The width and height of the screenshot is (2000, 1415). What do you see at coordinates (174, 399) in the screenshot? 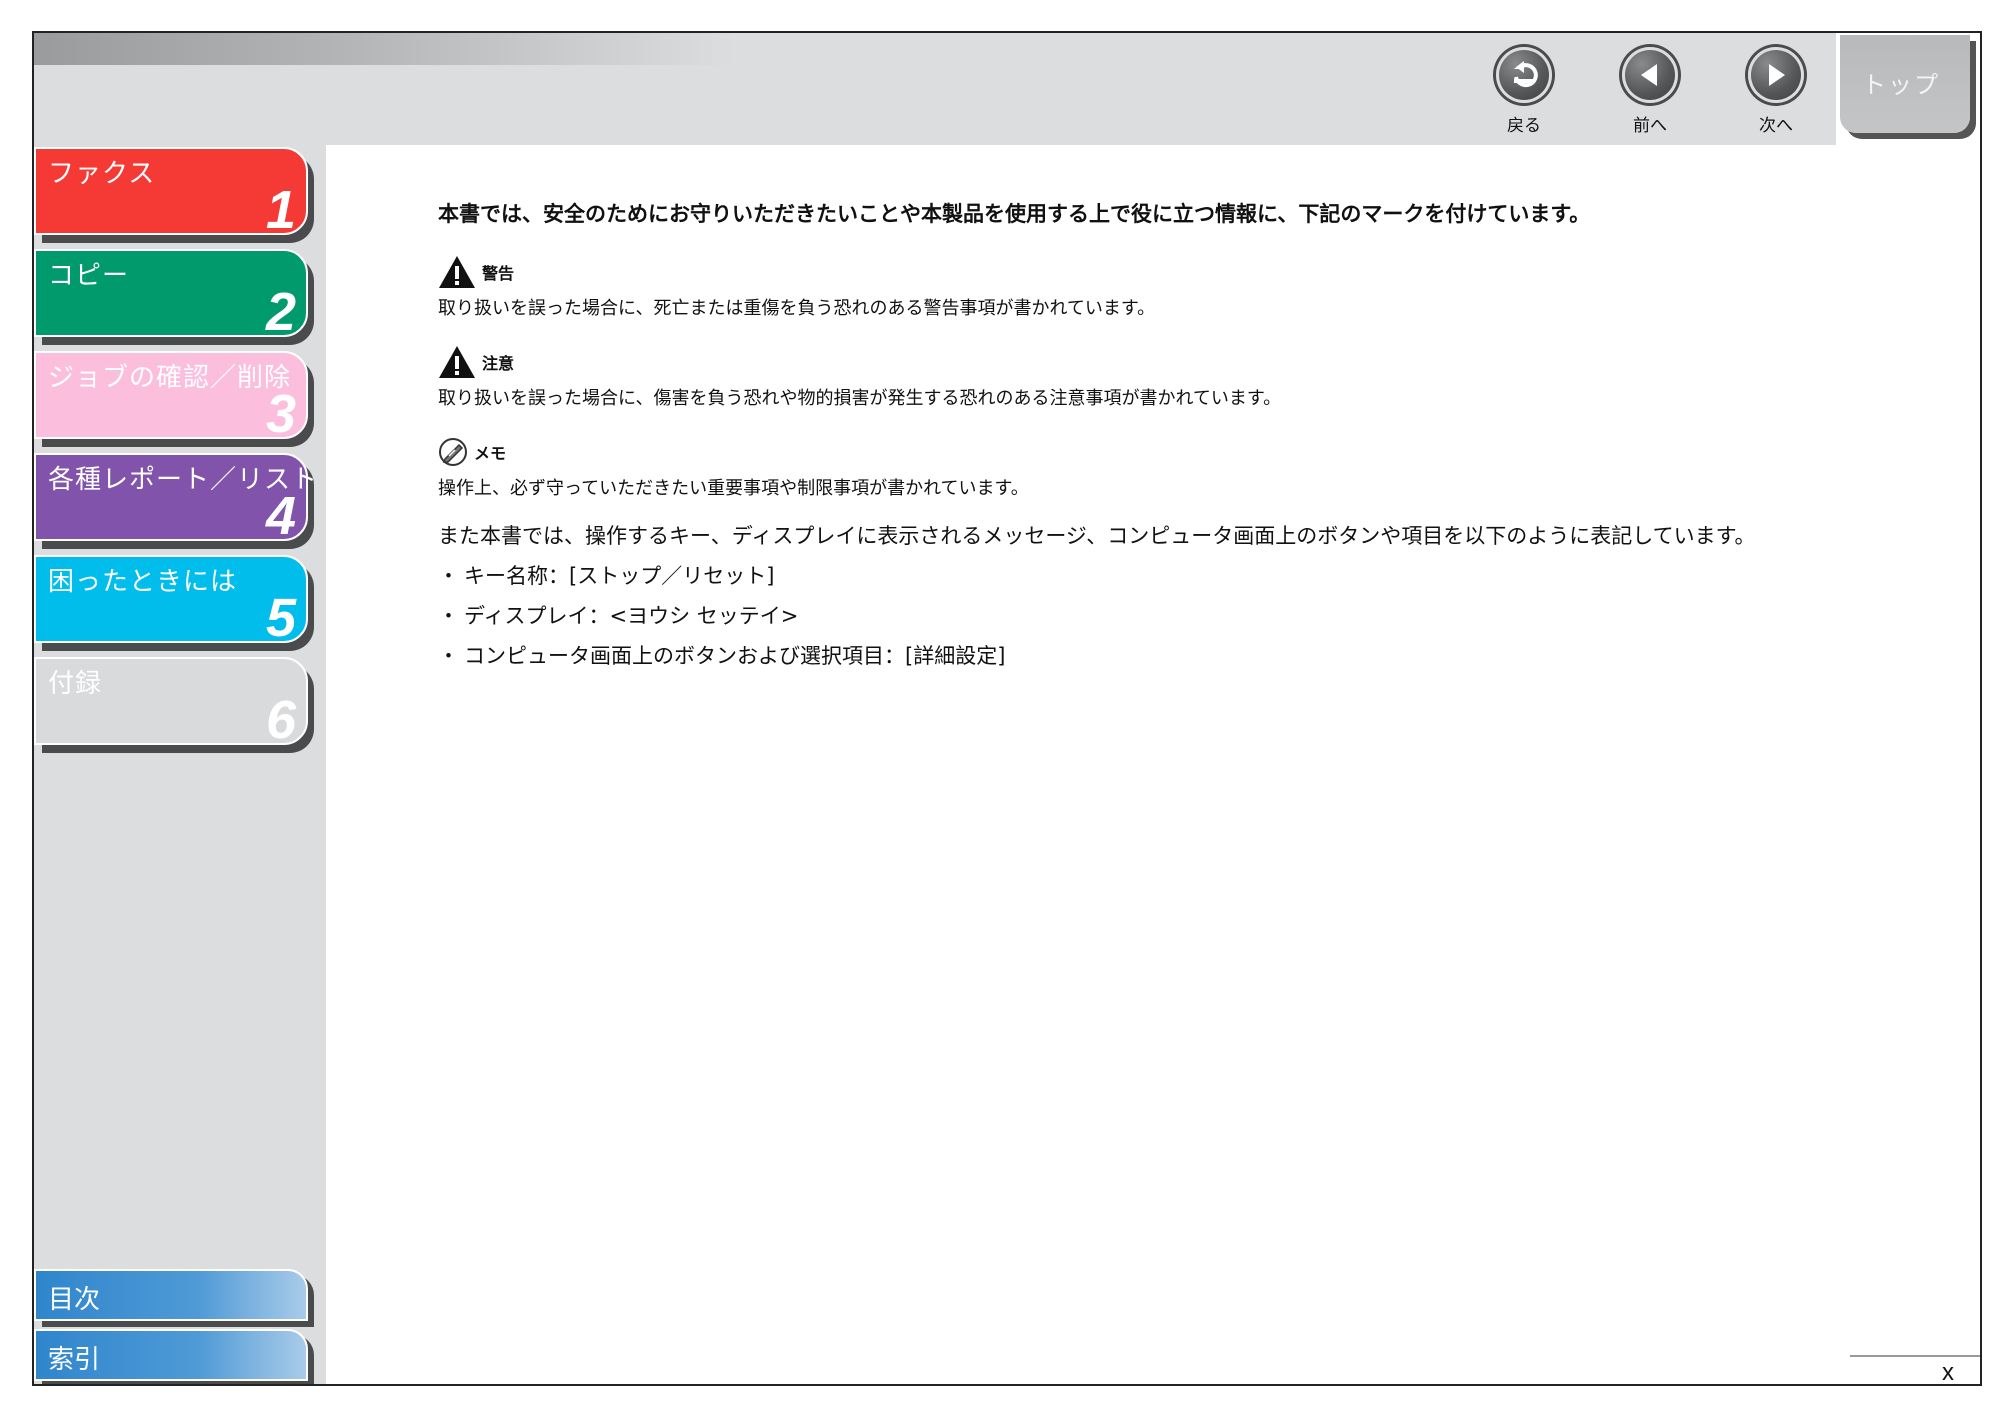
I see `sidebar-tab-job: ジョブの確認／削除 3` at bounding box center [174, 399].